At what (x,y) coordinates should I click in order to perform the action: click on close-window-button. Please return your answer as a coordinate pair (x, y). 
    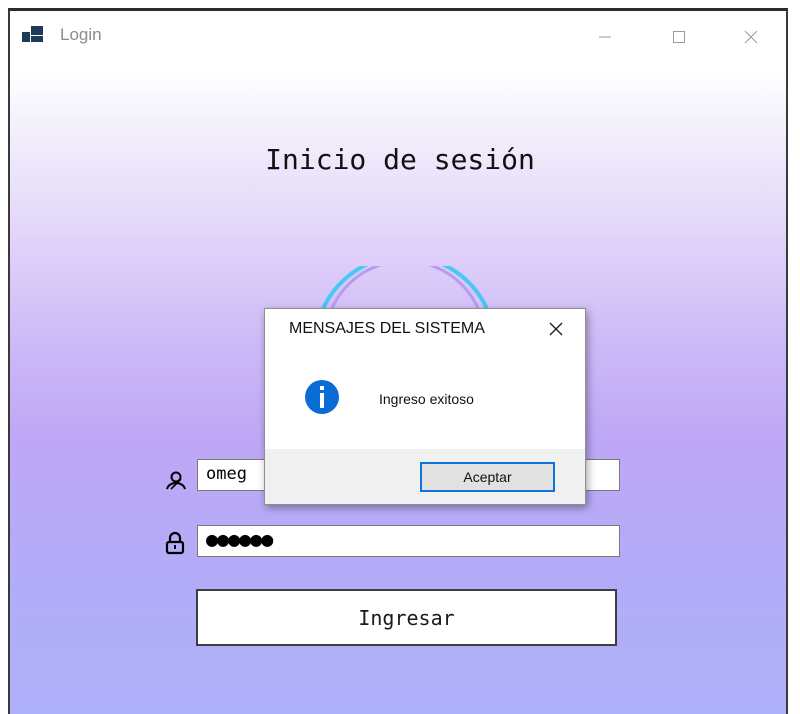
    Looking at the image, I should click on (751, 37).